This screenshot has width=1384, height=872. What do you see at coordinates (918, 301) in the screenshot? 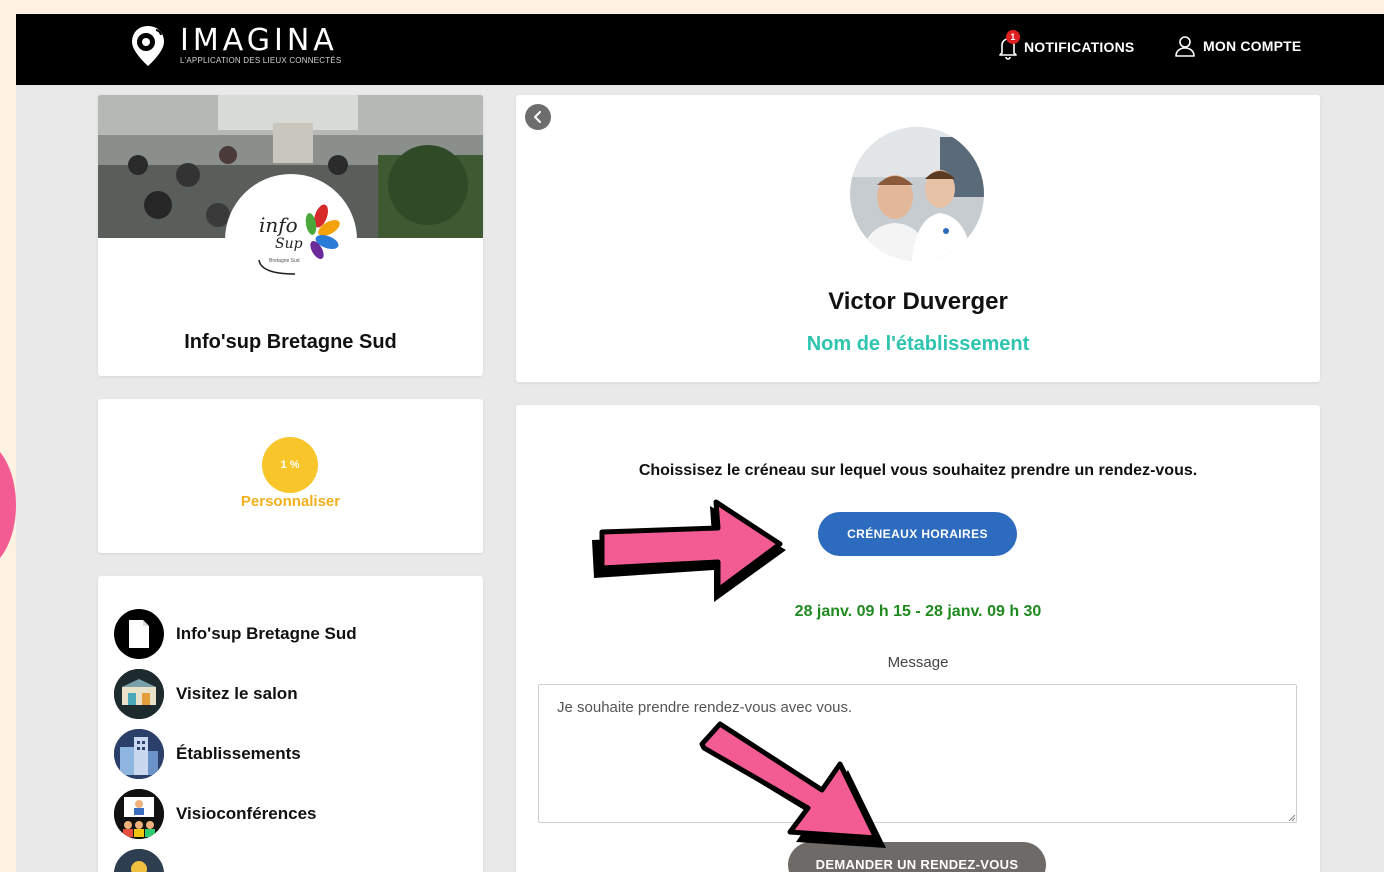
I see `person-name: Victor Duverger` at bounding box center [918, 301].